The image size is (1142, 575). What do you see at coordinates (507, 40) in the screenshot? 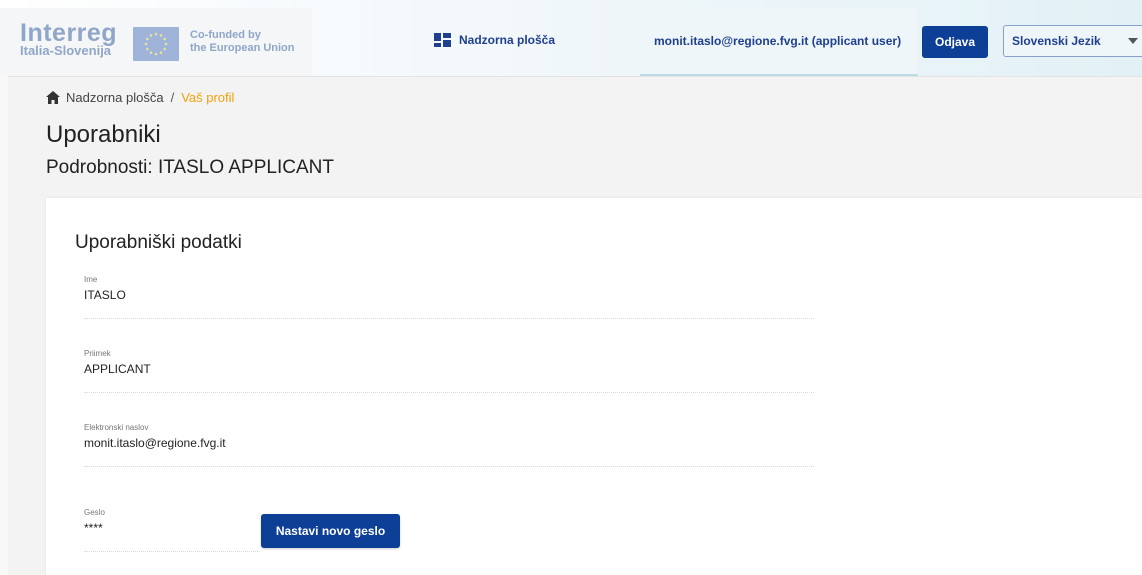
I see `nav-dashboard-label: Nadzorna plošča` at bounding box center [507, 40].